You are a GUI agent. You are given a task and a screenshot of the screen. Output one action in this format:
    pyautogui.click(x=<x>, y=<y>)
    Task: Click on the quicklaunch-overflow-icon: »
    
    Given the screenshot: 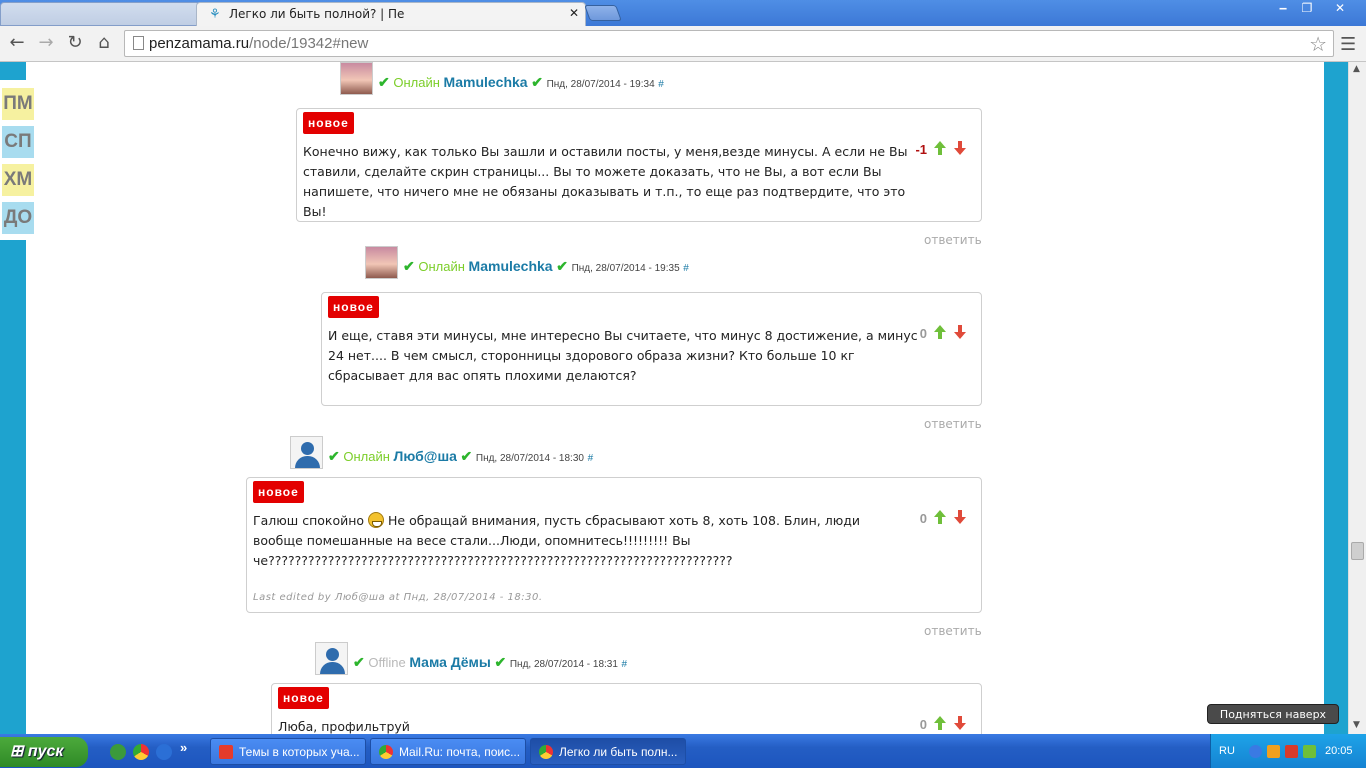 What is the action you would take?
    pyautogui.click(x=183, y=747)
    